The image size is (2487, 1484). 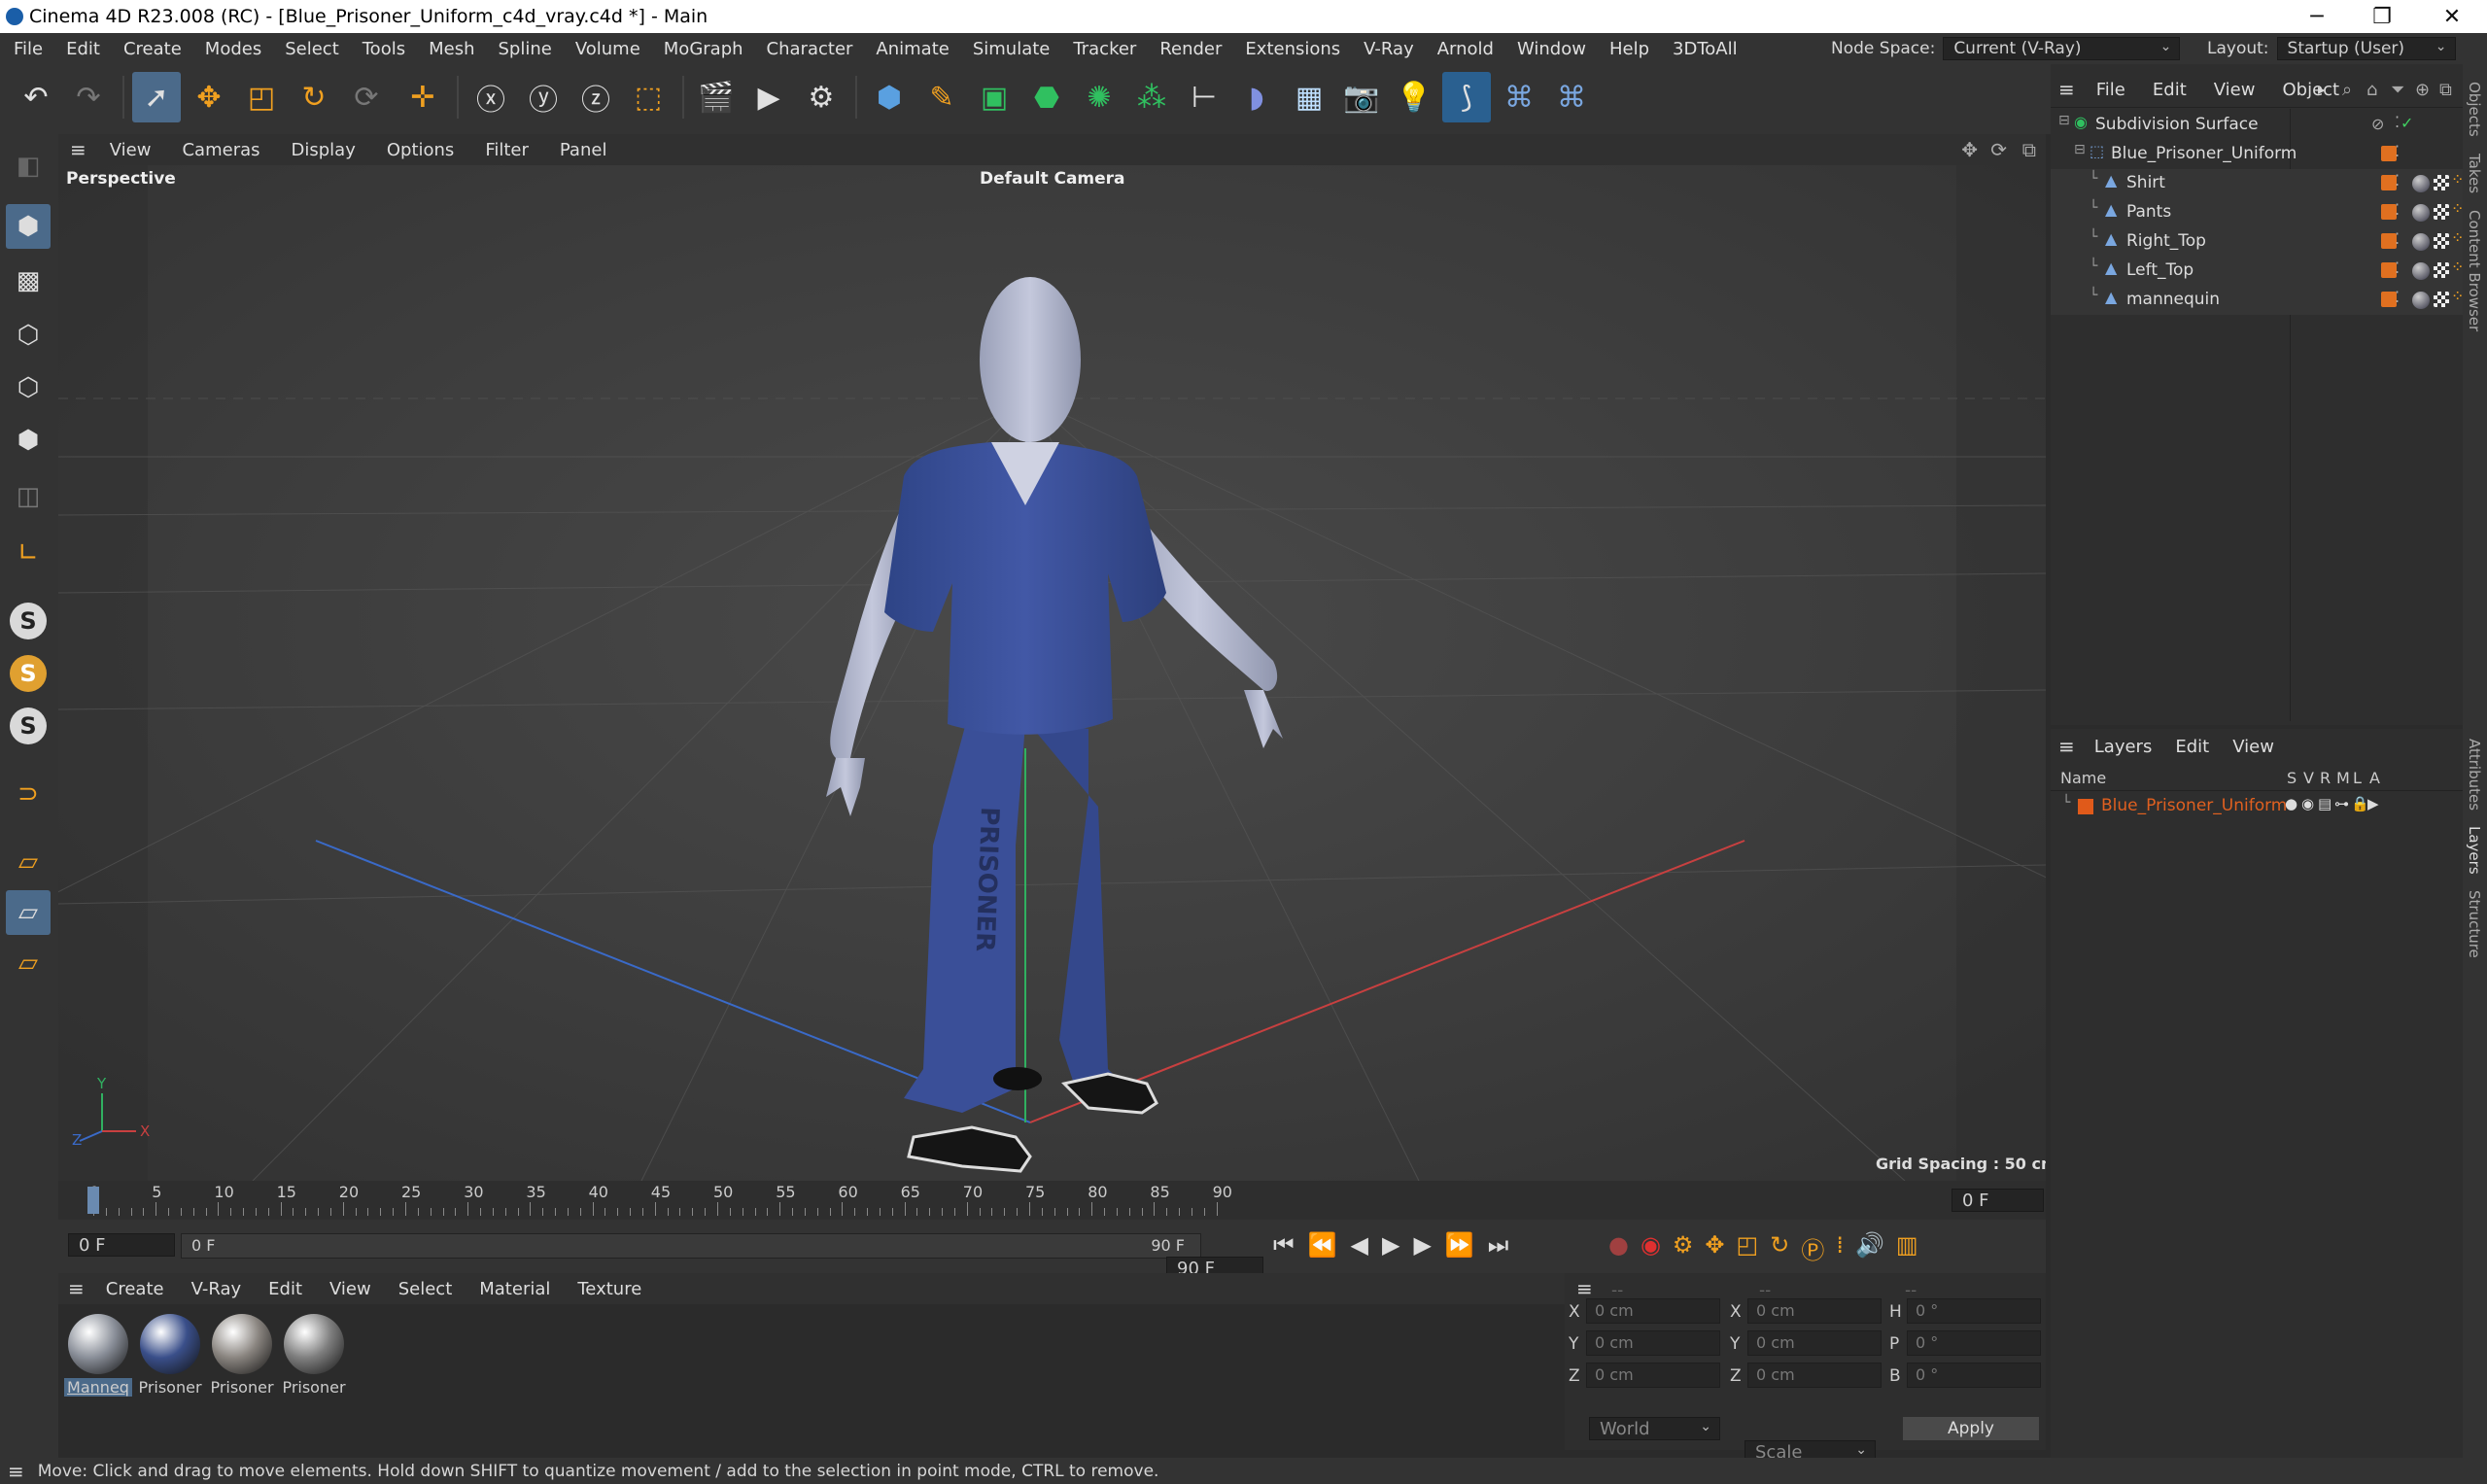 What do you see at coordinates (1999, 149) in the screenshot?
I see `rotate-view-icon: ⟳` at bounding box center [1999, 149].